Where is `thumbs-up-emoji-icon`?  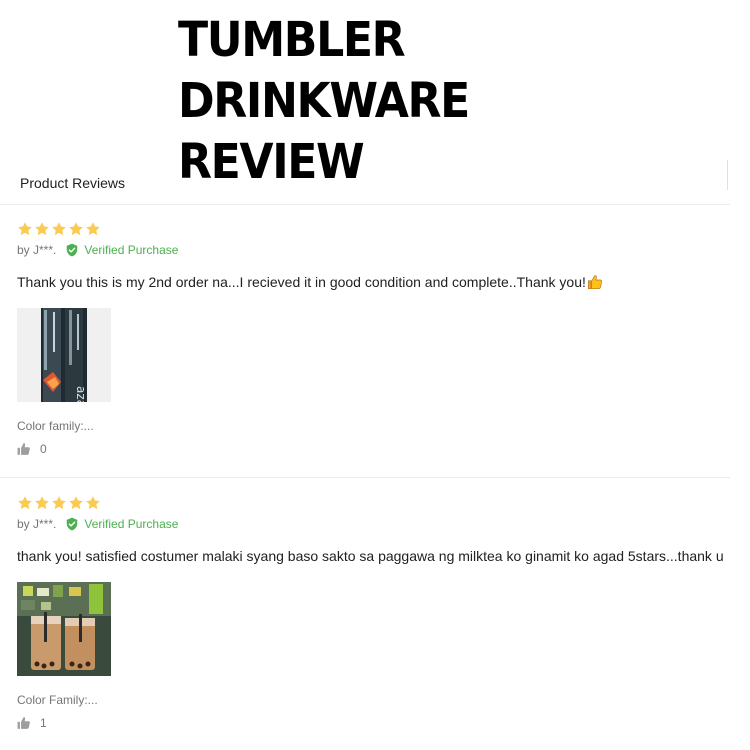 thumbs-up-emoji-icon is located at coordinates (594, 282).